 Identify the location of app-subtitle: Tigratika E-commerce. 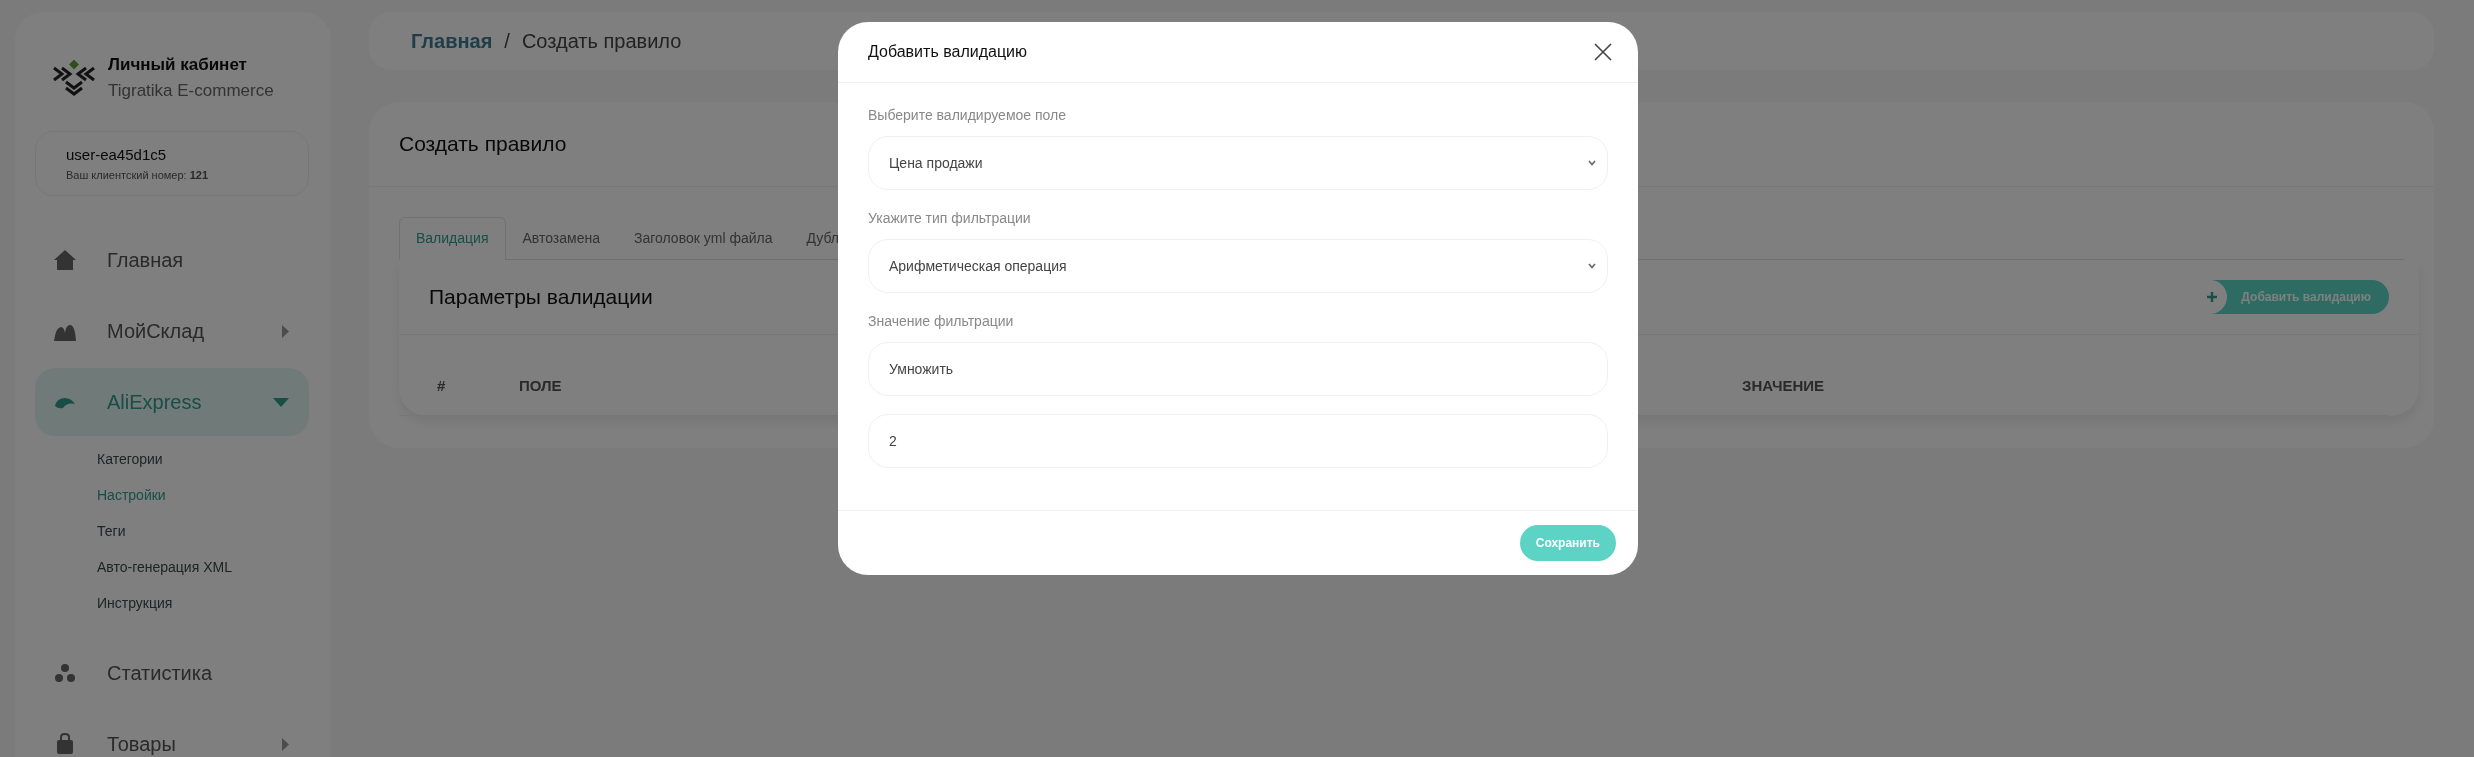
(191, 90).